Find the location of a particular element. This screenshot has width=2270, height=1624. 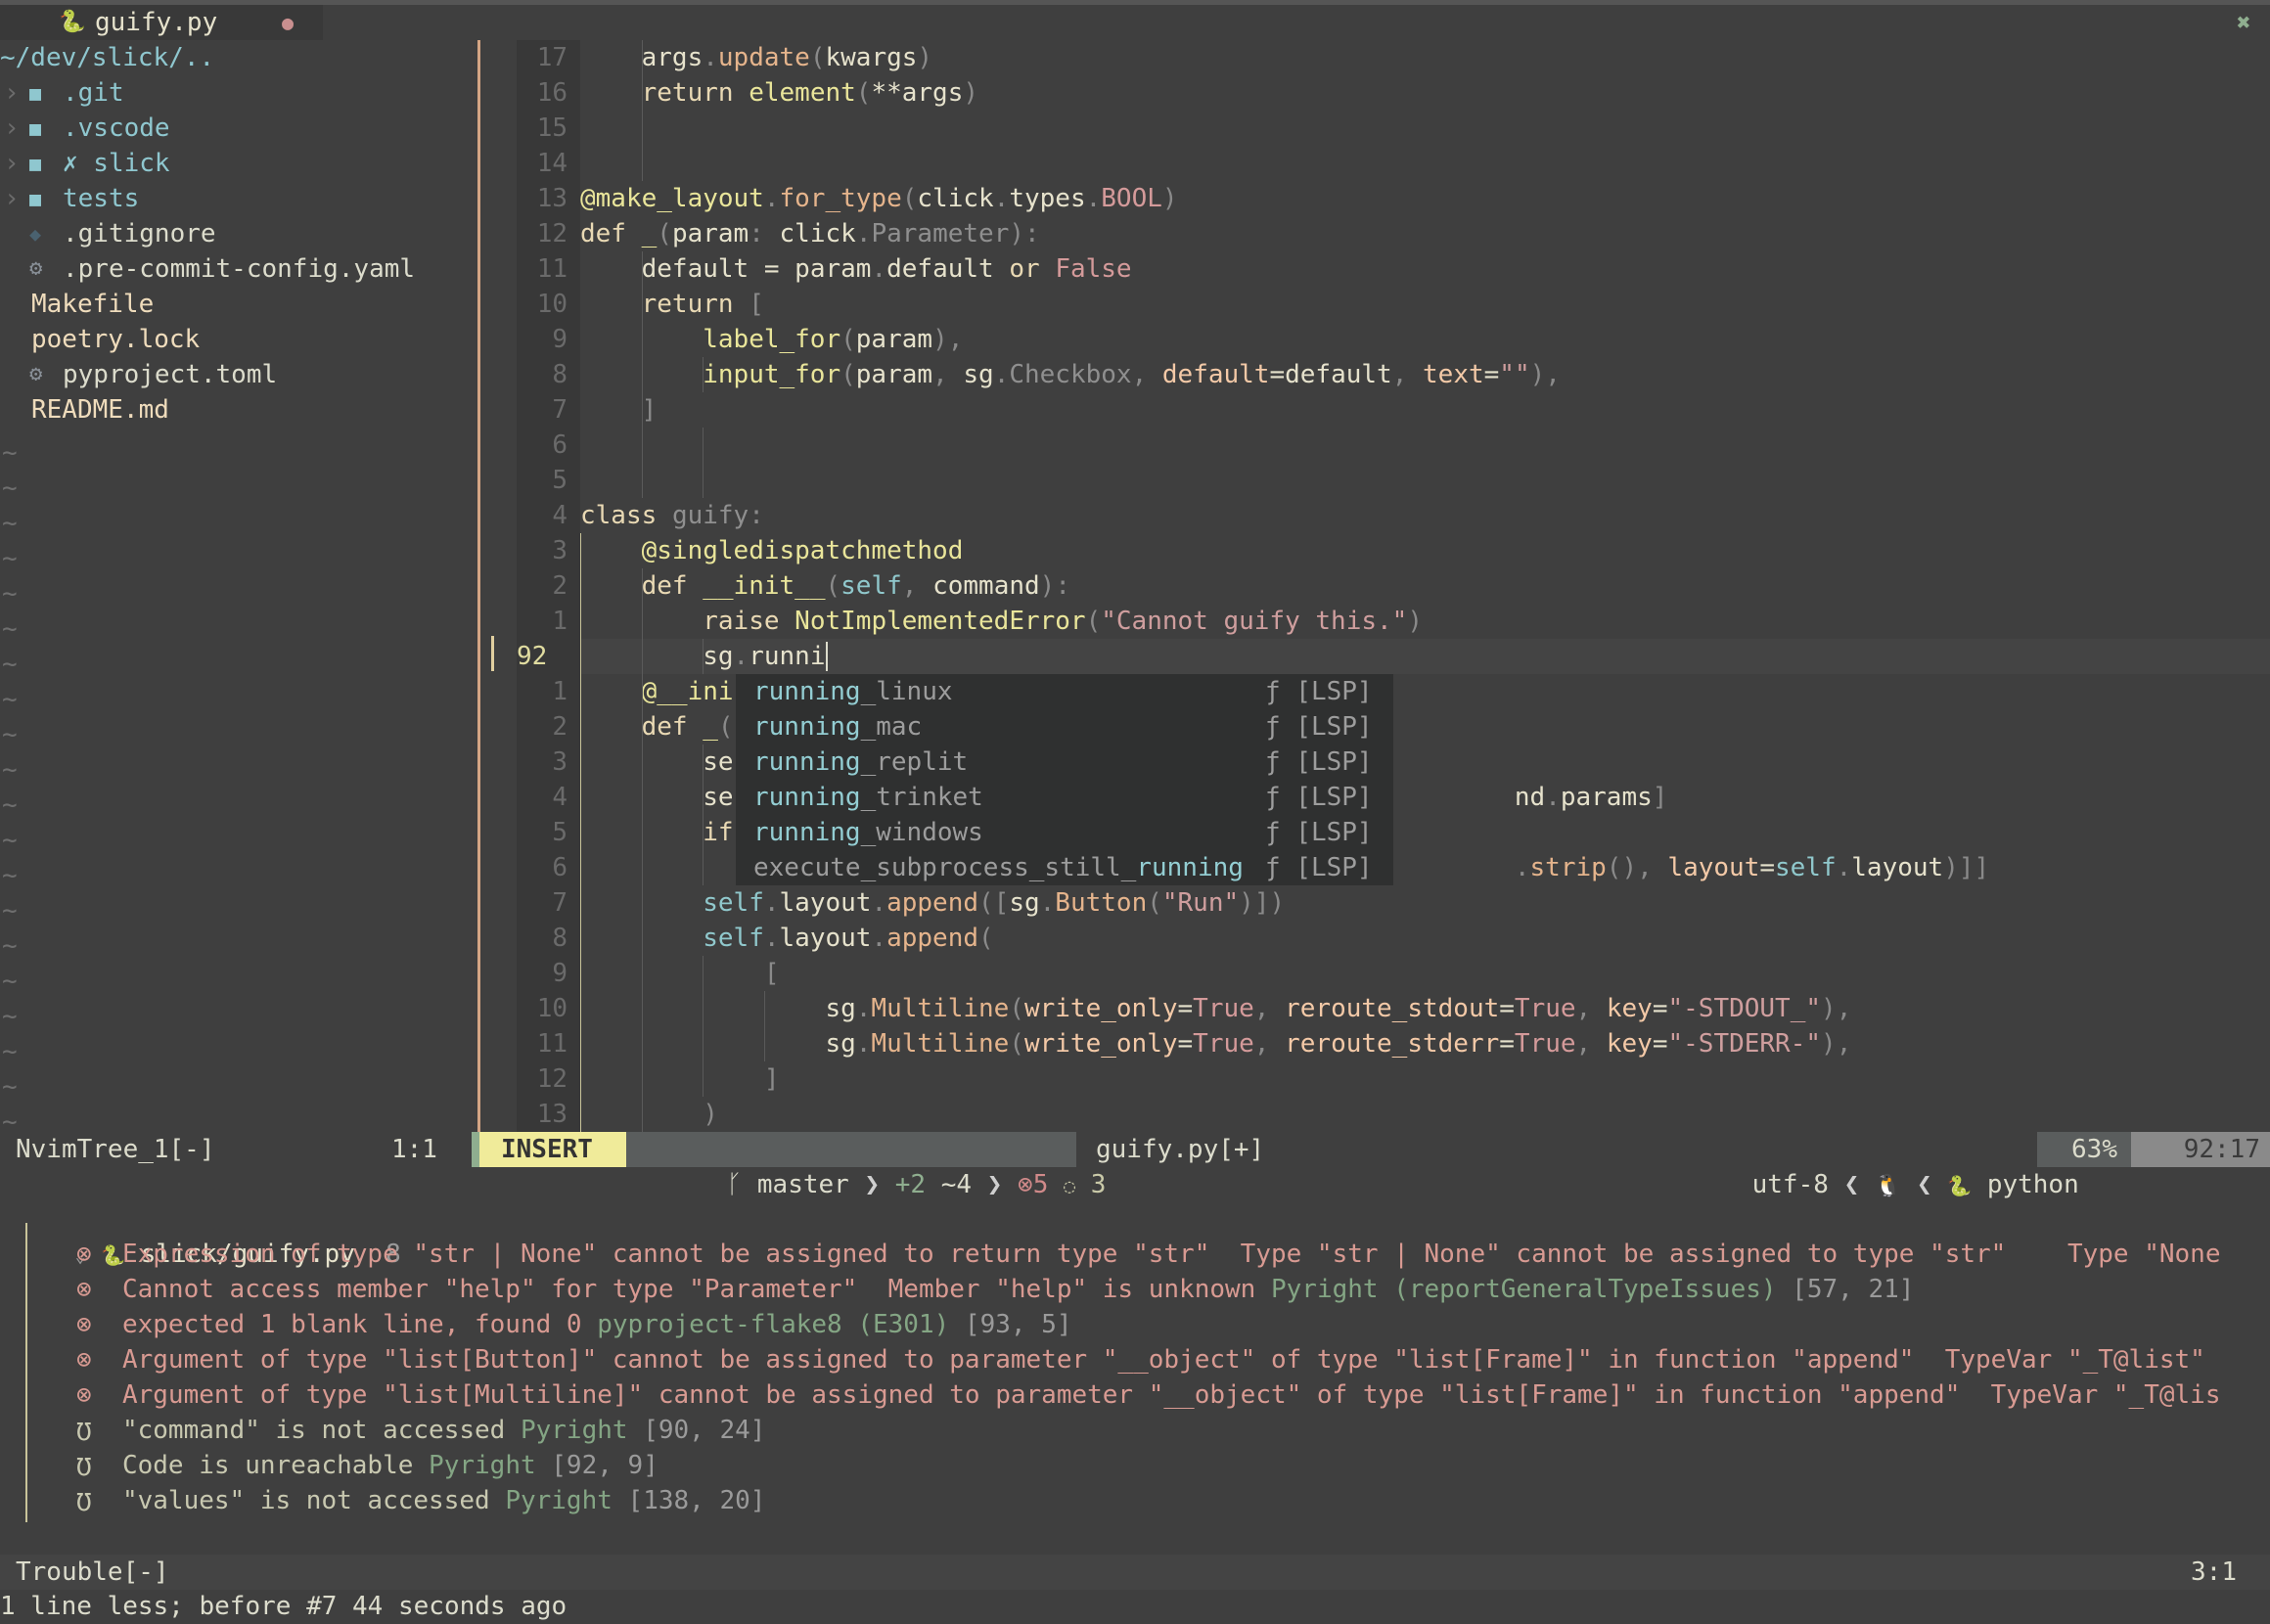

trouble-file-group: ⌄ 🐍 slick/guify.py 8 is located at coordinates (207, 1235).